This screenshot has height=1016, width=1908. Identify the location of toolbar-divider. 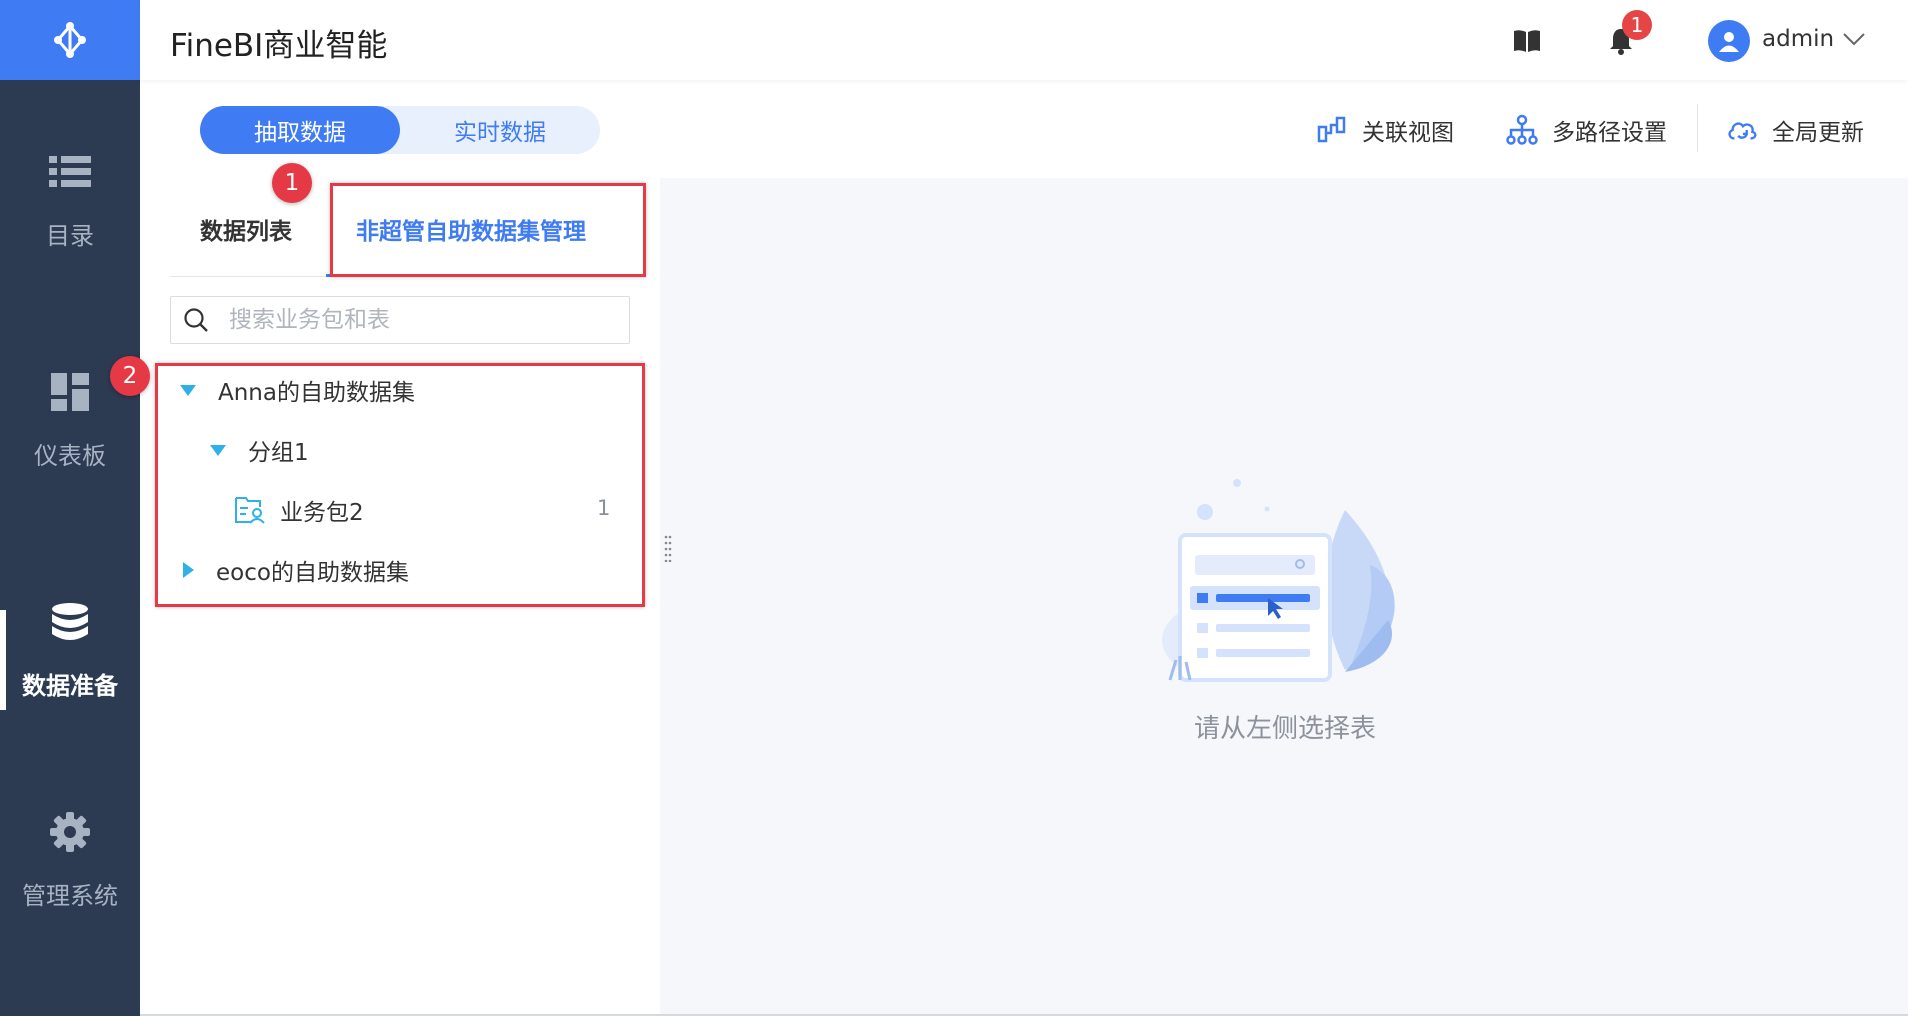
(1697, 128).